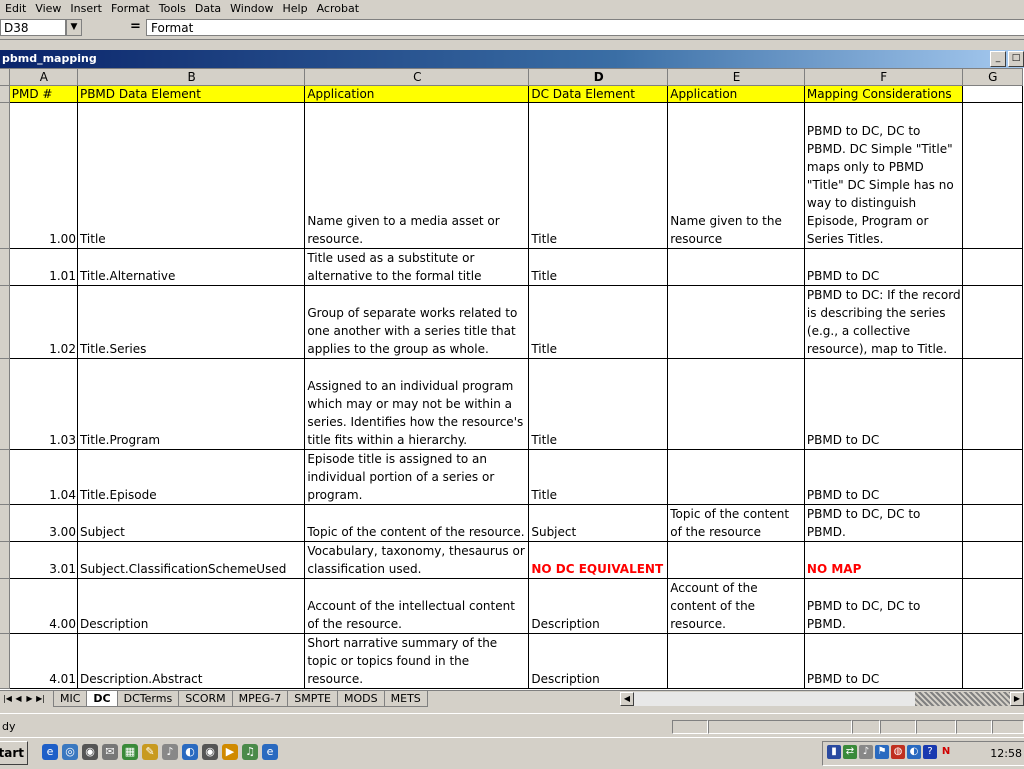 This screenshot has width=1024, height=769. I want to click on cell-pmd-number: 1.03, so click(43, 404).